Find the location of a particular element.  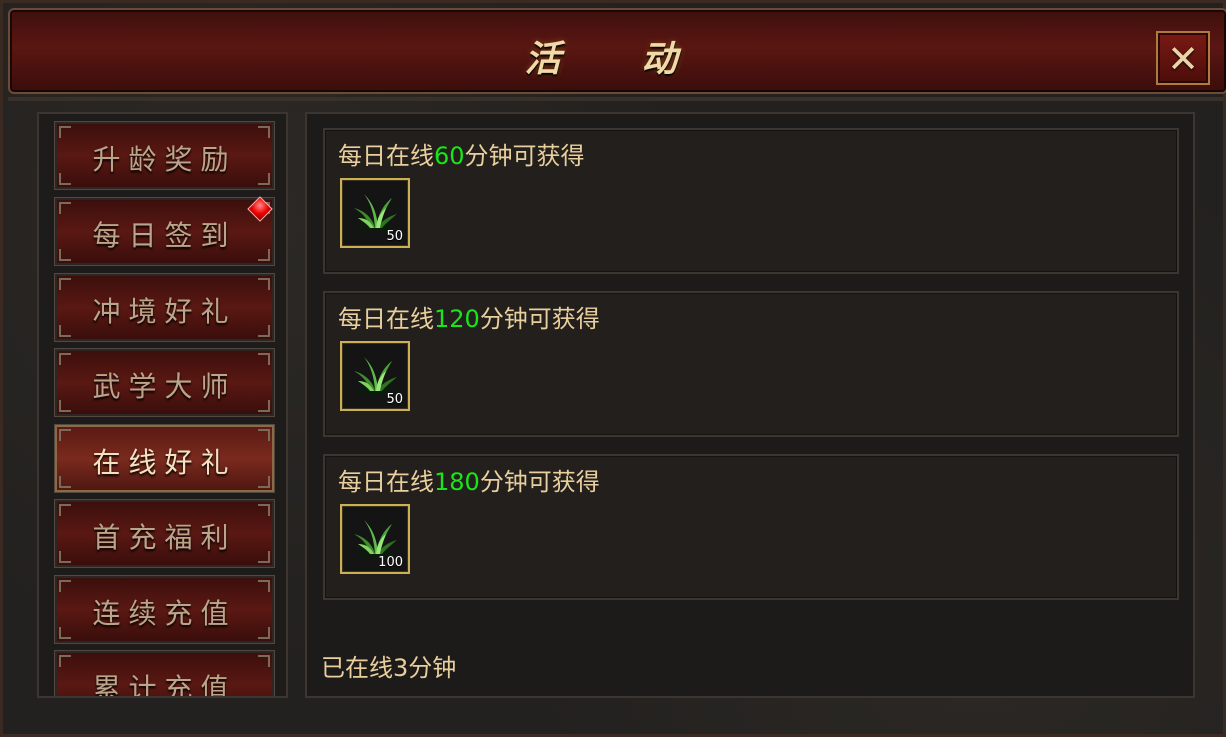

sidebar-item-realm-gift: 冲境好礼 is located at coordinates (164, 307).